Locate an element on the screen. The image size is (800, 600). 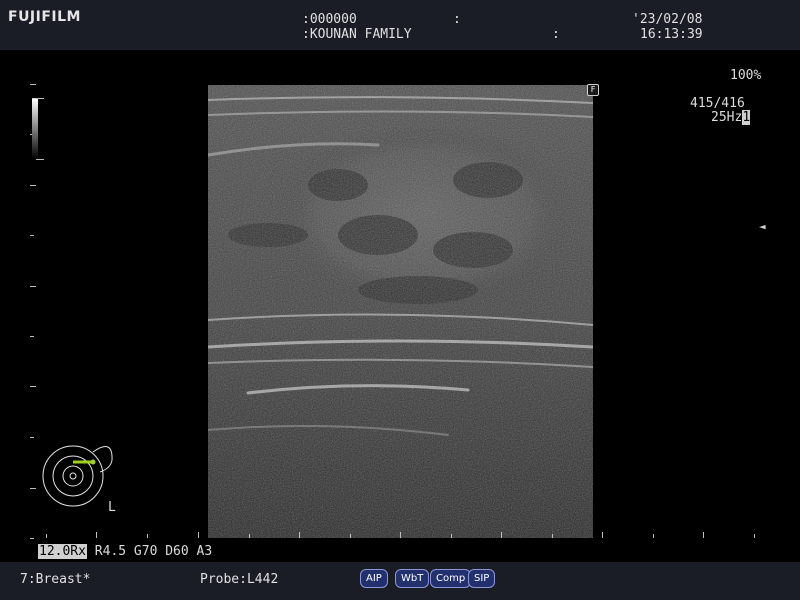
sip-button: SIP is located at coordinates (482, 578).